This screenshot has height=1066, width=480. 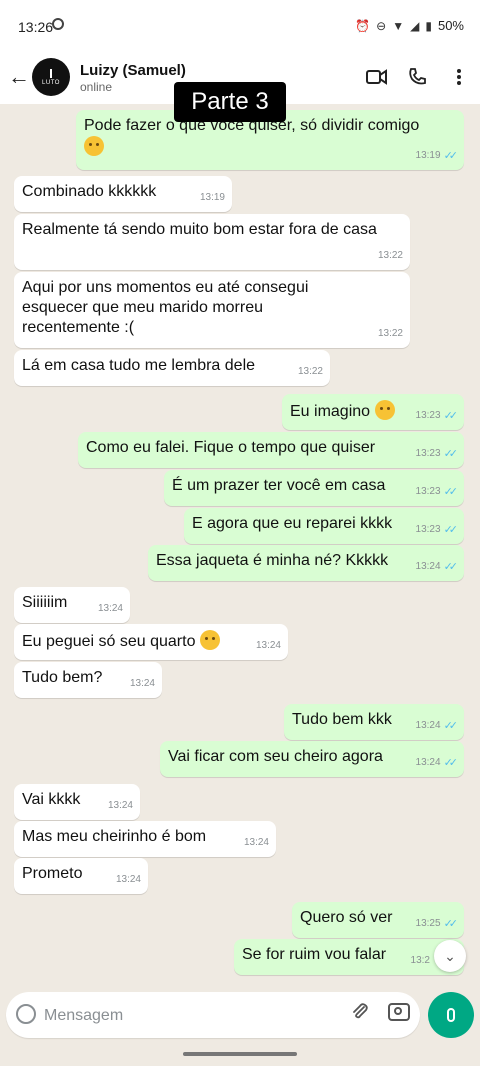 I want to click on whatsapp-status-icon, so click(x=58, y=24).